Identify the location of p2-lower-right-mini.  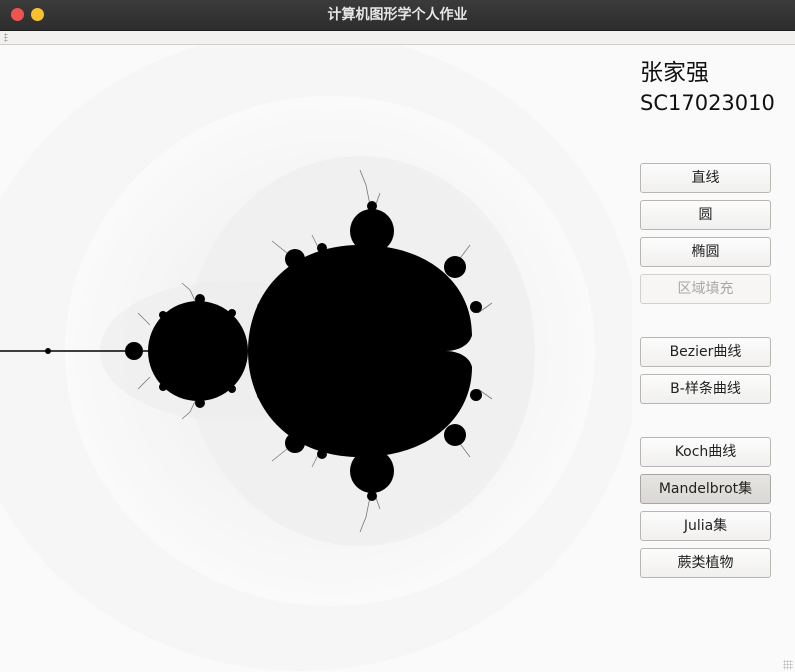
(232, 389).